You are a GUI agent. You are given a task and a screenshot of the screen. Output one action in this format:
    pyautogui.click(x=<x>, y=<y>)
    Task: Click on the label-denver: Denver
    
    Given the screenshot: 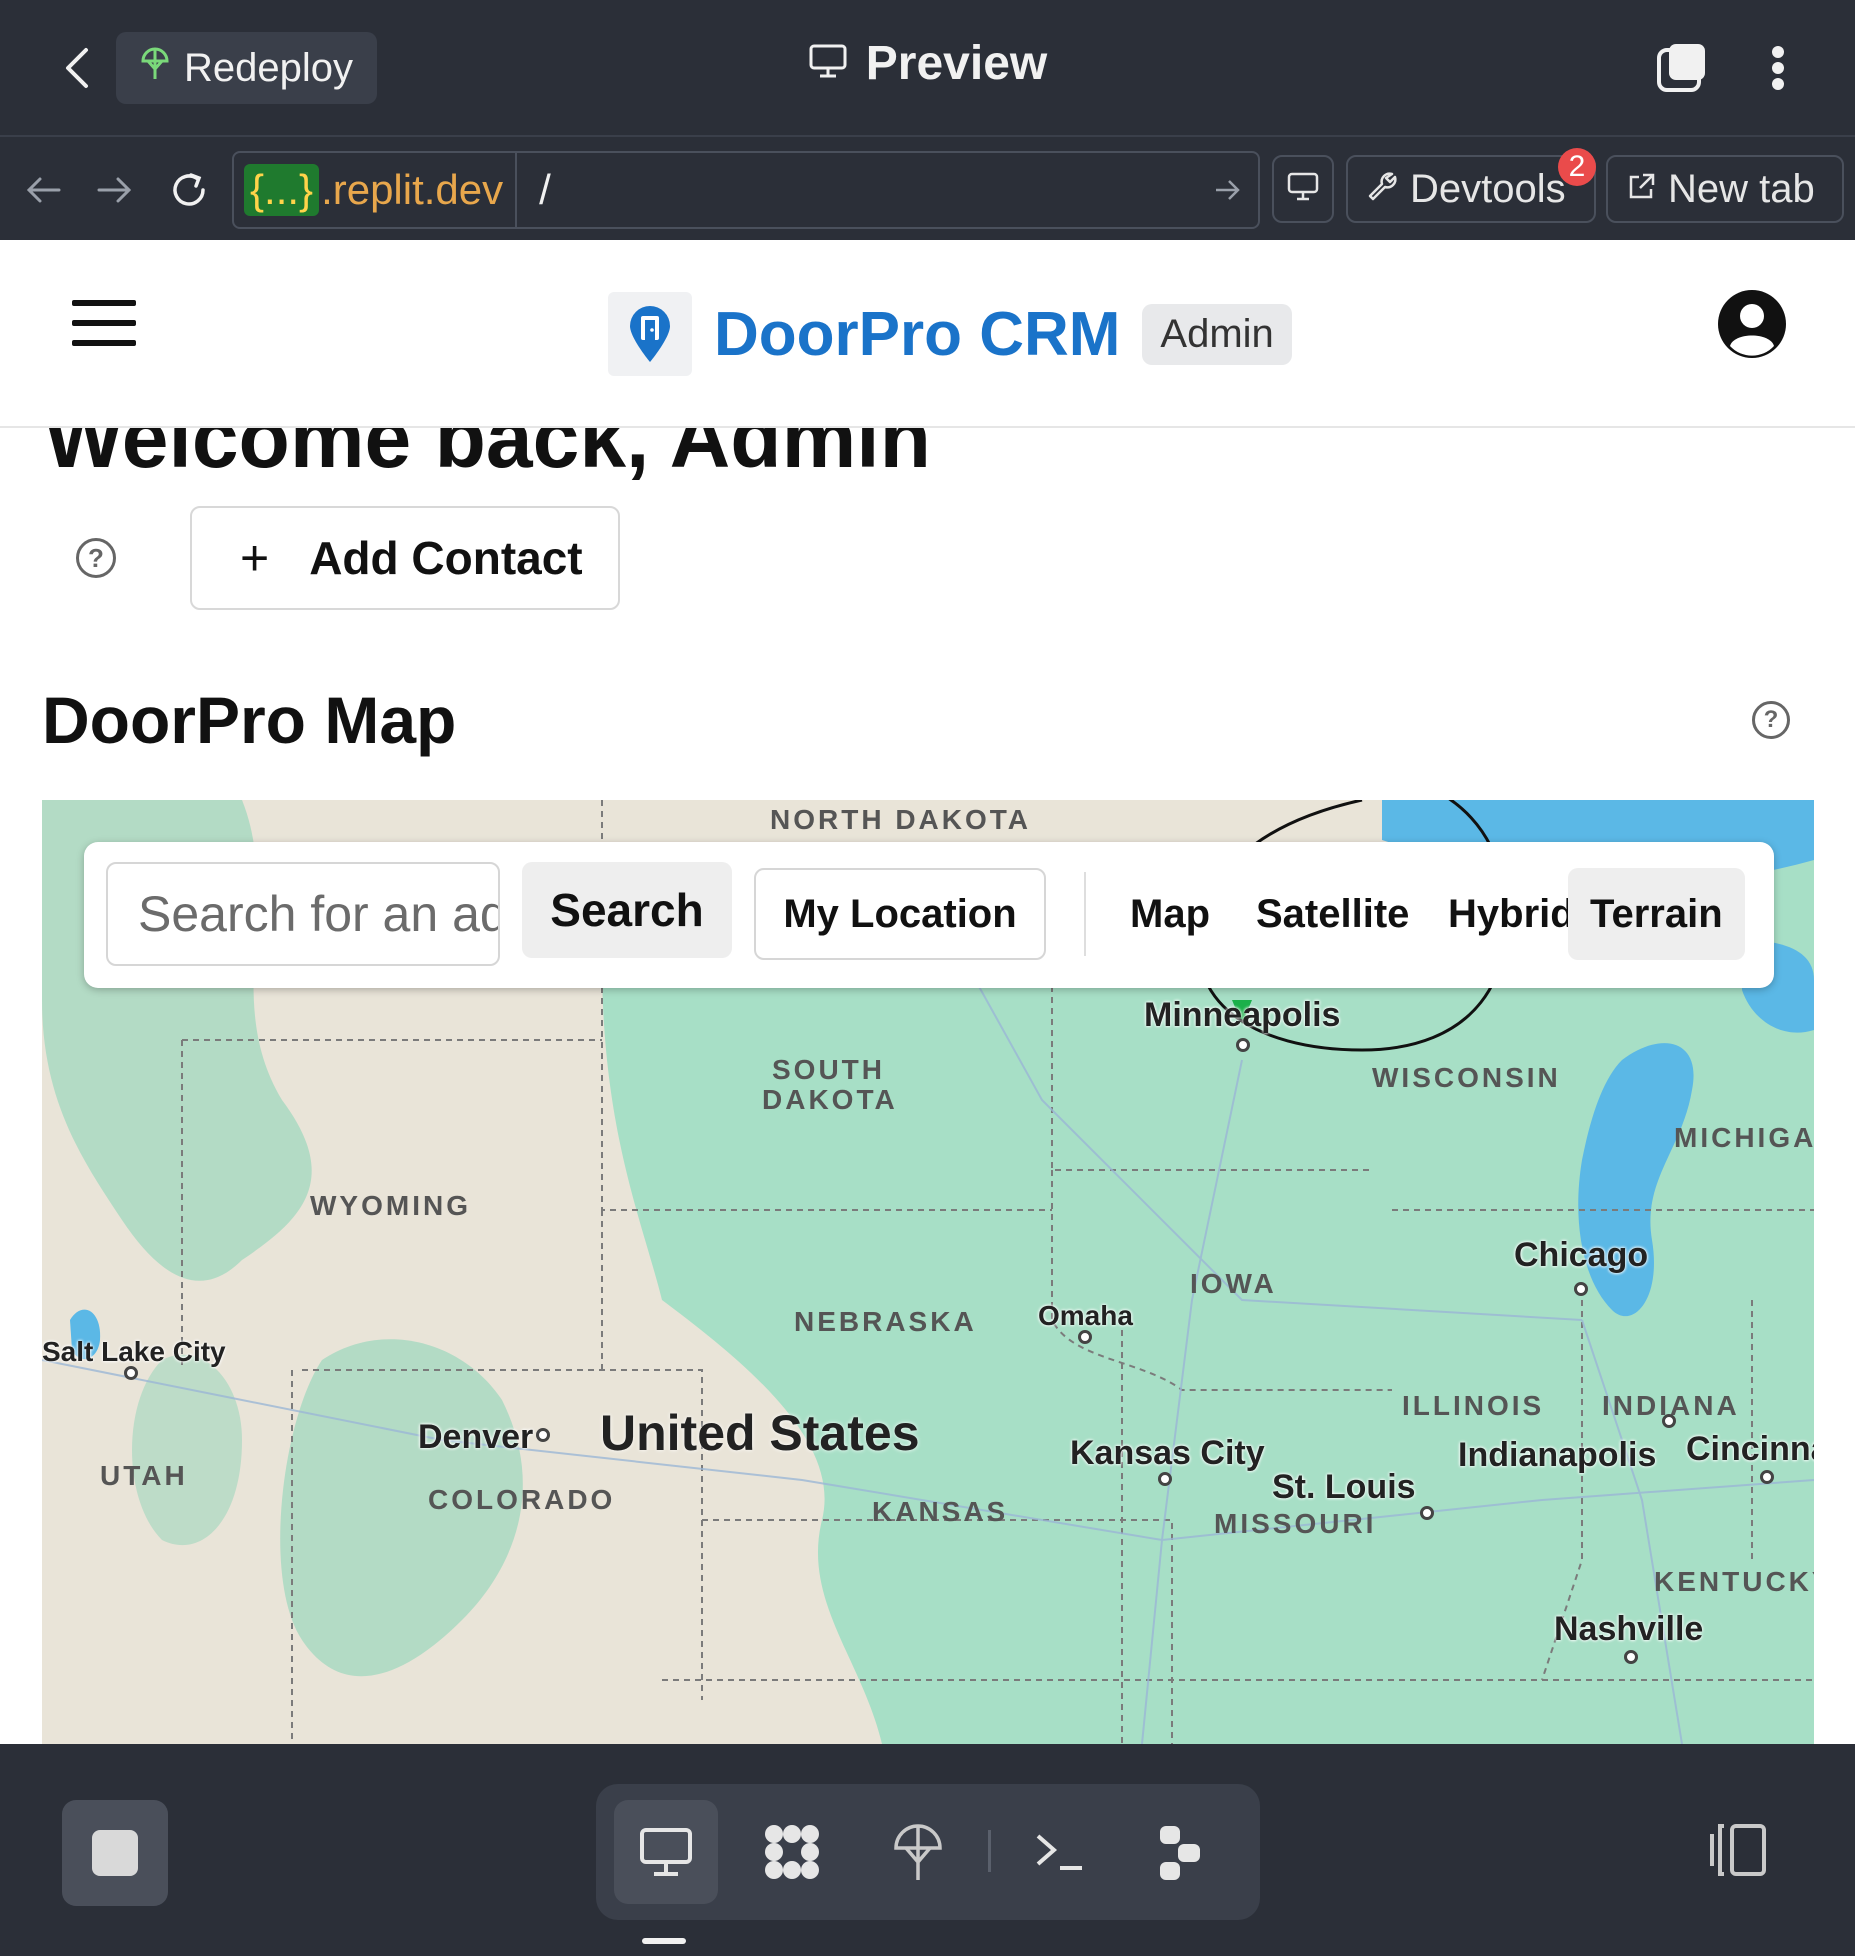 What is the action you would take?
    pyautogui.click(x=476, y=1437)
    